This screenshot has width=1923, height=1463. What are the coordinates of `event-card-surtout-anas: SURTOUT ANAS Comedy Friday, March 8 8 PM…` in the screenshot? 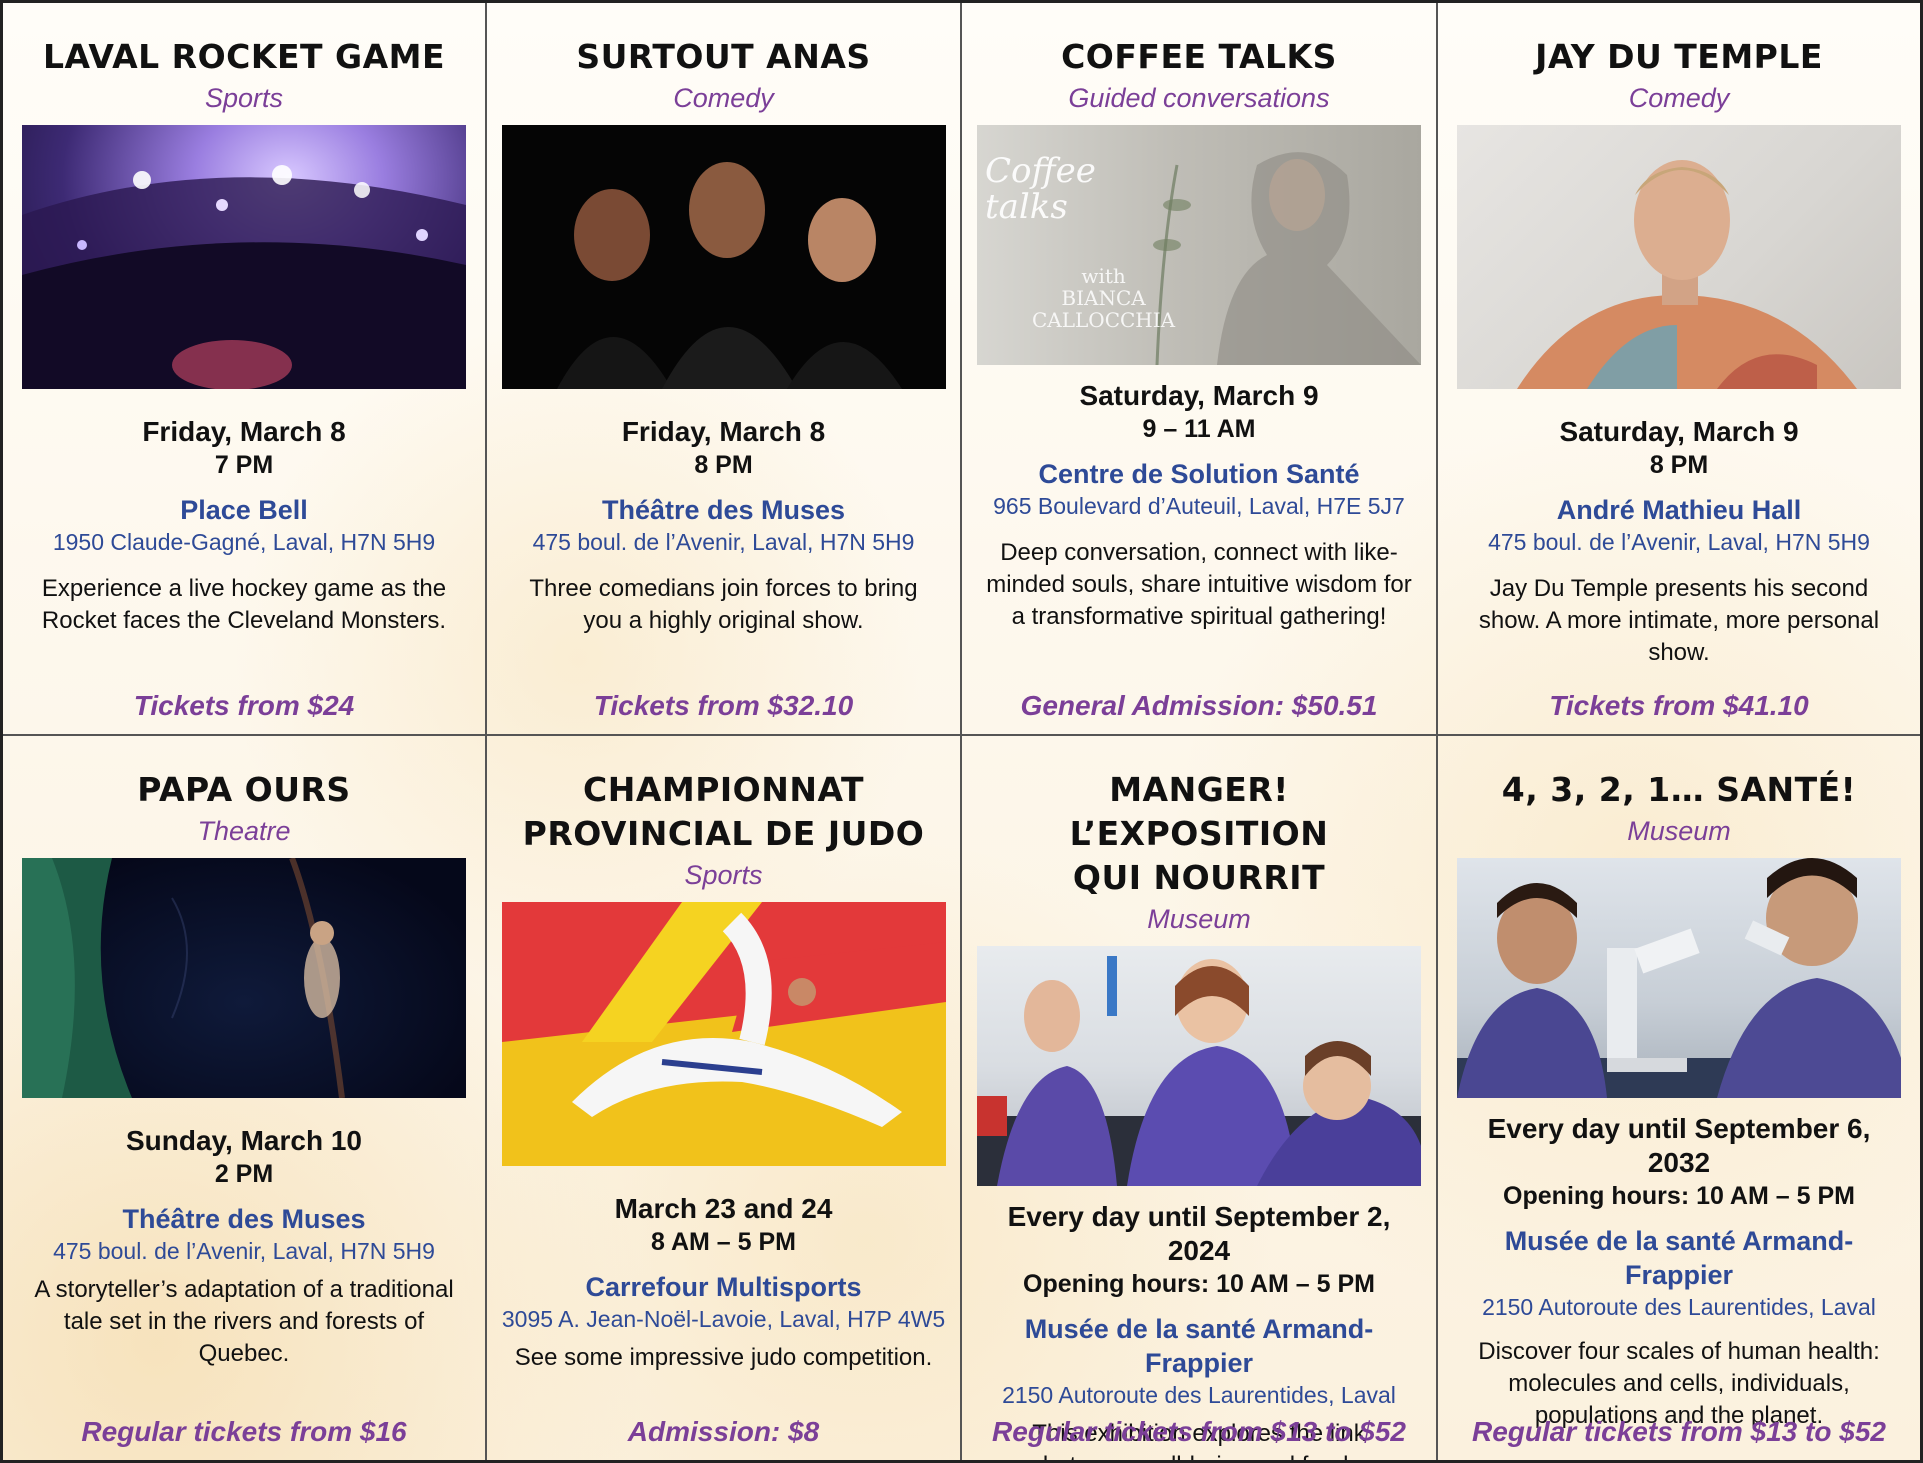 It's located at (724, 369).